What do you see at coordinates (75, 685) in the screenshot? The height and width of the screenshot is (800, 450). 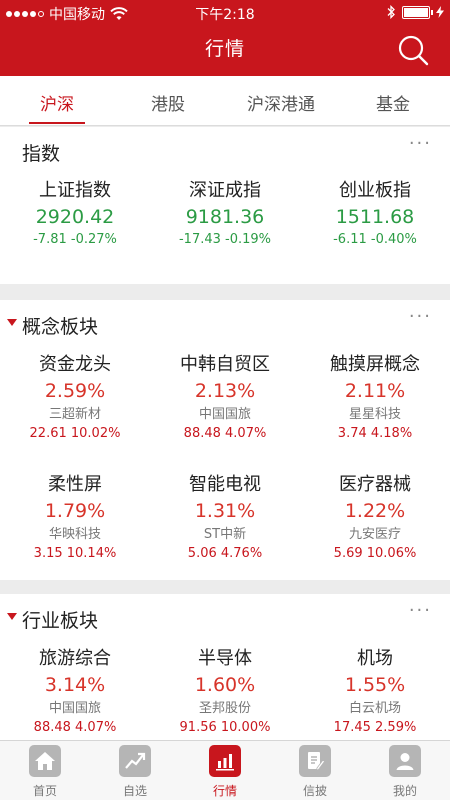 I see `sector-percent: 3.14%` at bounding box center [75, 685].